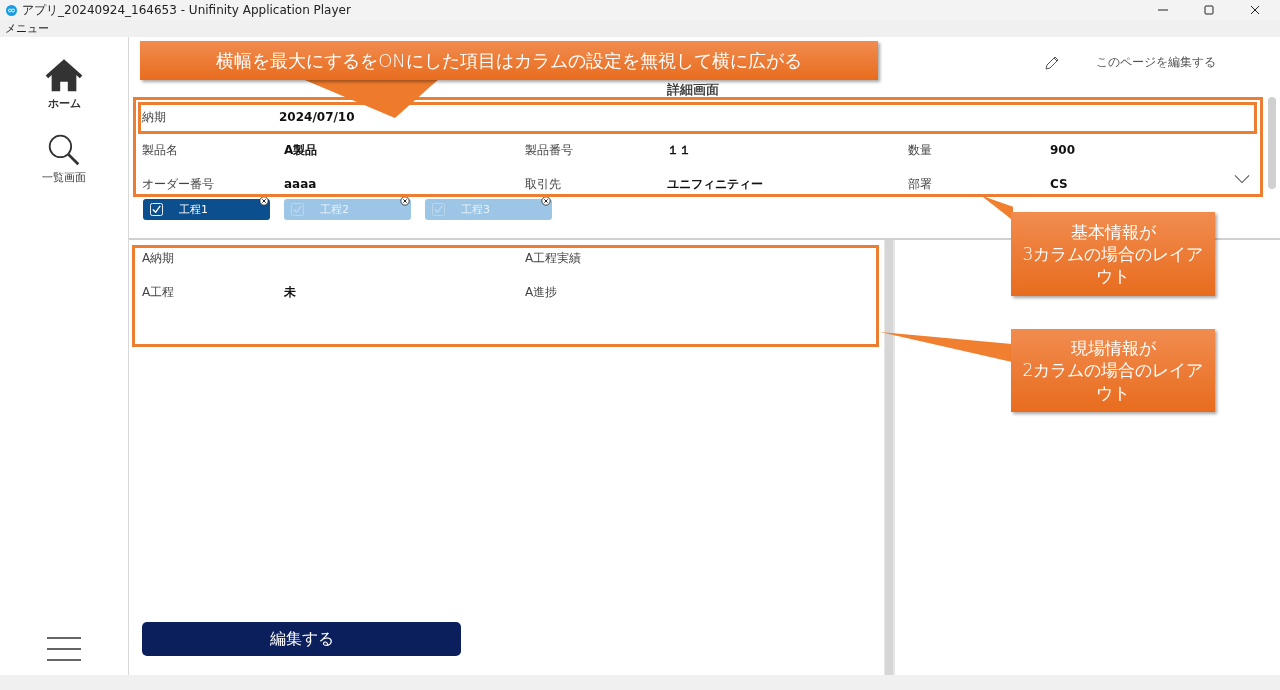 The width and height of the screenshot is (1280, 690). I want to click on process-tab: 工程1, so click(206, 209).